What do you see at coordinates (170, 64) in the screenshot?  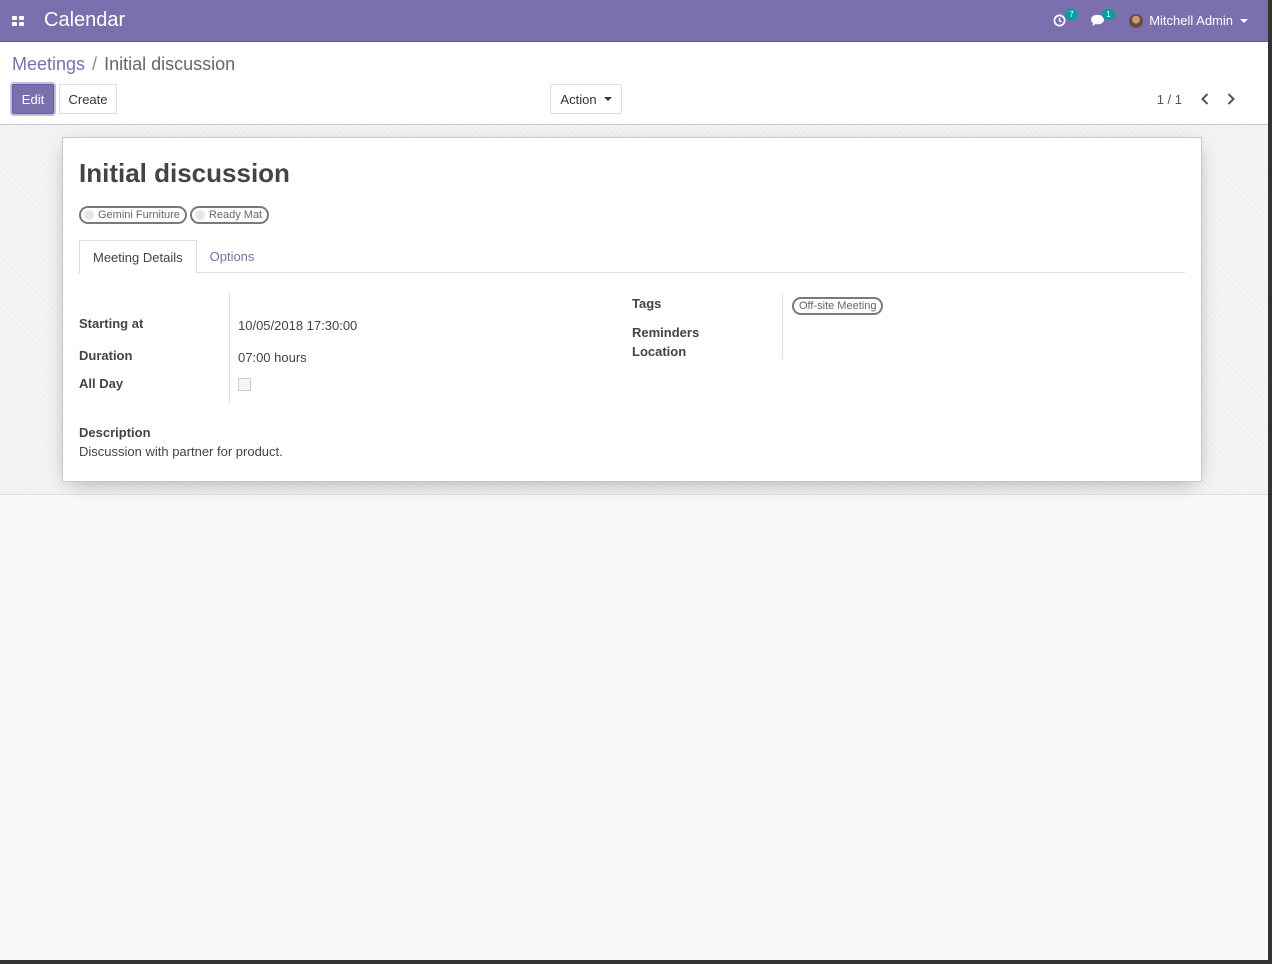 I see `breadcrumb-current: Initial discussion` at bounding box center [170, 64].